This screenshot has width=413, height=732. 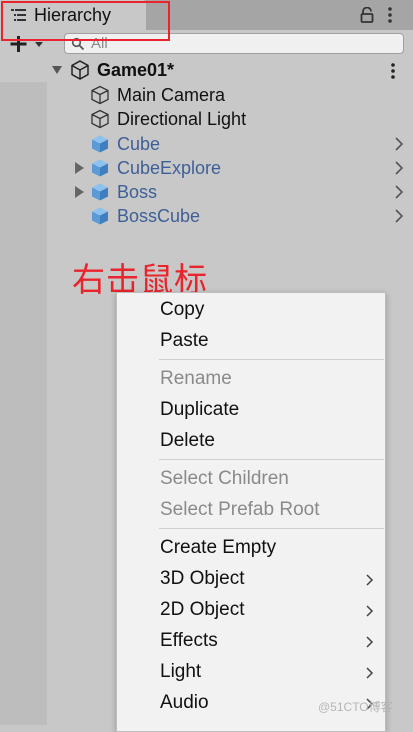 I want to click on scene-row: Game01*, so click(x=206, y=70).